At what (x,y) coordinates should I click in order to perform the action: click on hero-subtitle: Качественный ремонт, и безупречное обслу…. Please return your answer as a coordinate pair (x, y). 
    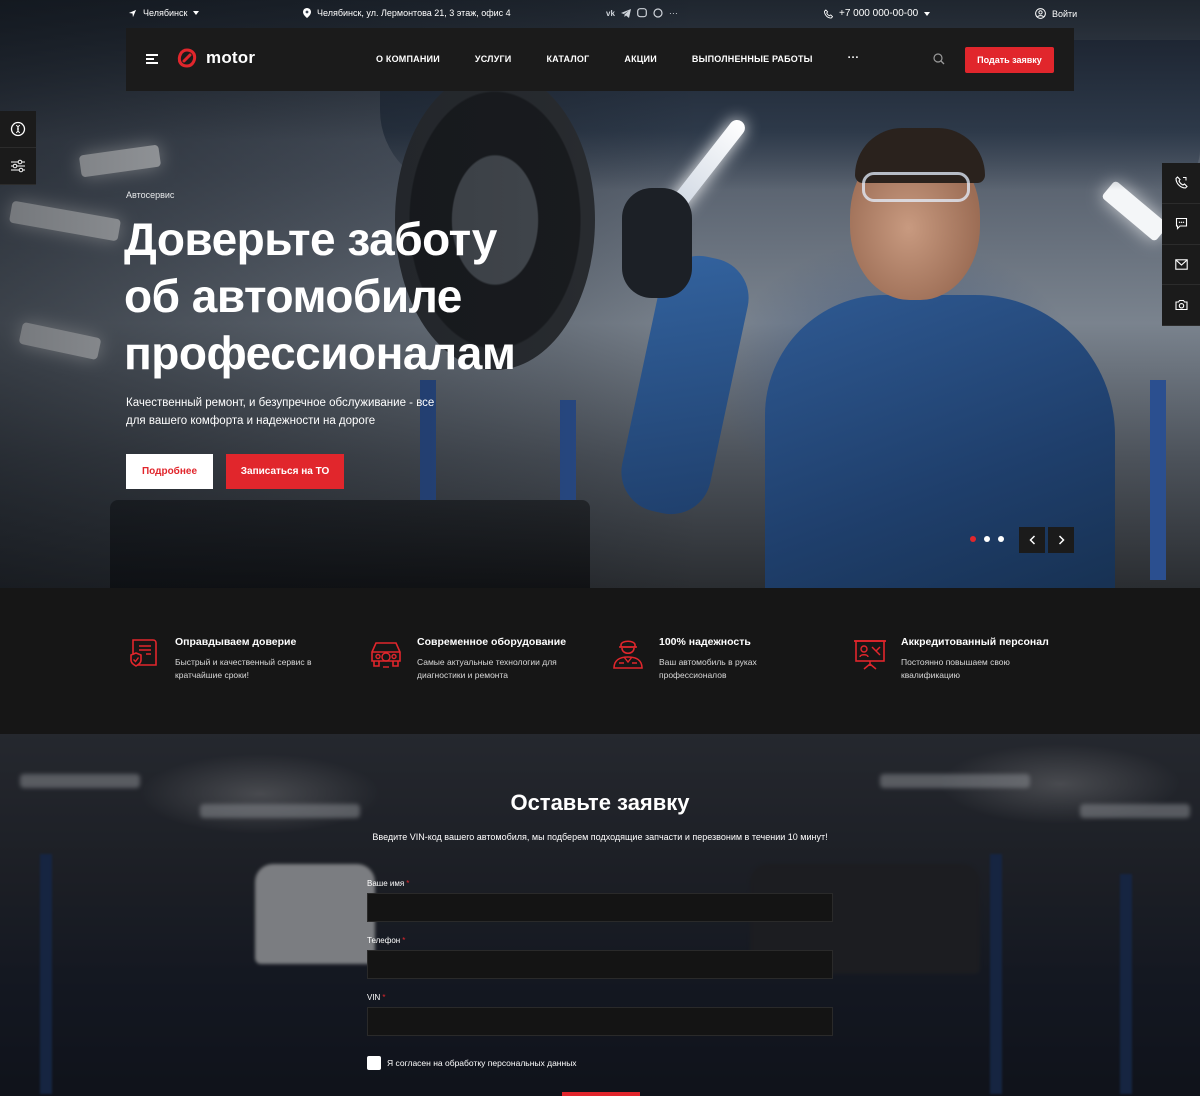
    Looking at the image, I should click on (280, 412).